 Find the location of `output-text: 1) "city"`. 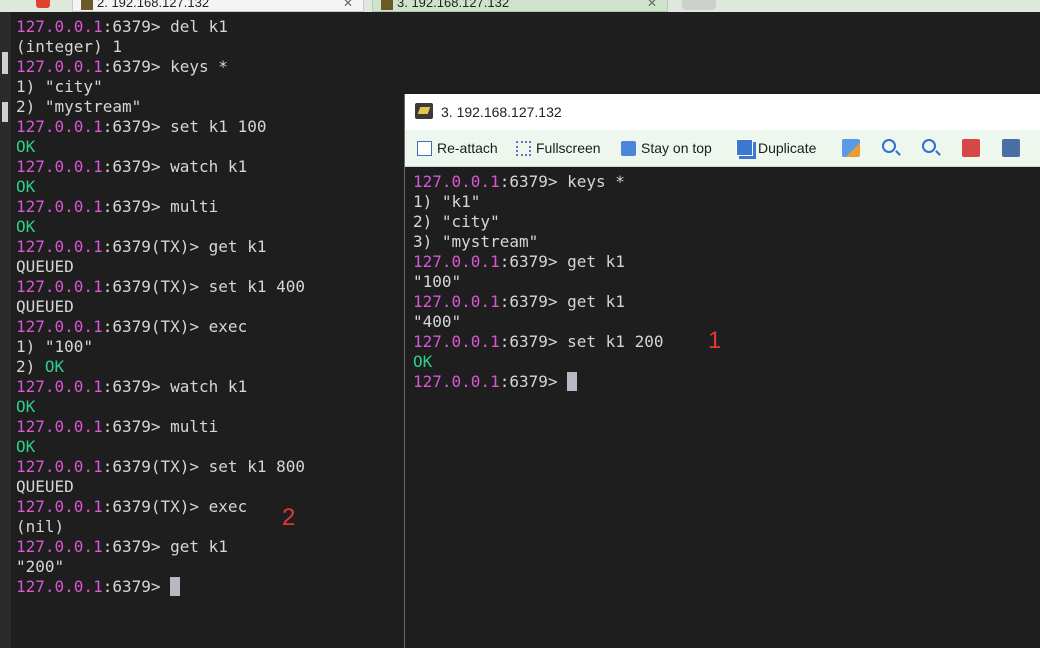

output-text: 1) "city" is located at coordinates (59, 86).